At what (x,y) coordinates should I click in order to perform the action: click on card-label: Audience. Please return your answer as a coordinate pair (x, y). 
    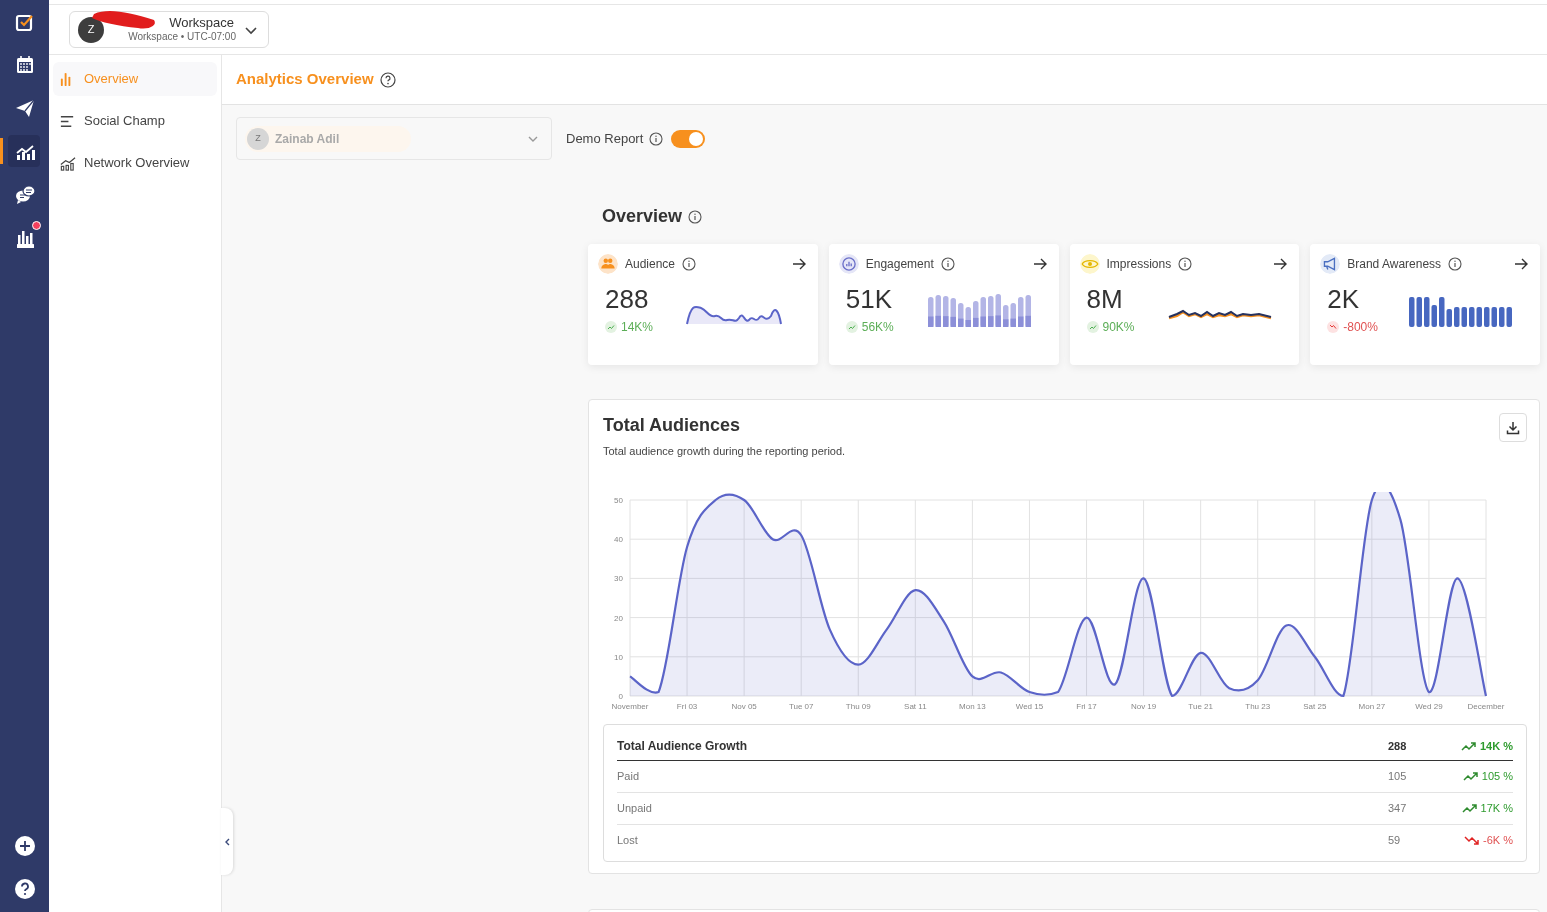
    Looking at the image, I should click on (650, 264).